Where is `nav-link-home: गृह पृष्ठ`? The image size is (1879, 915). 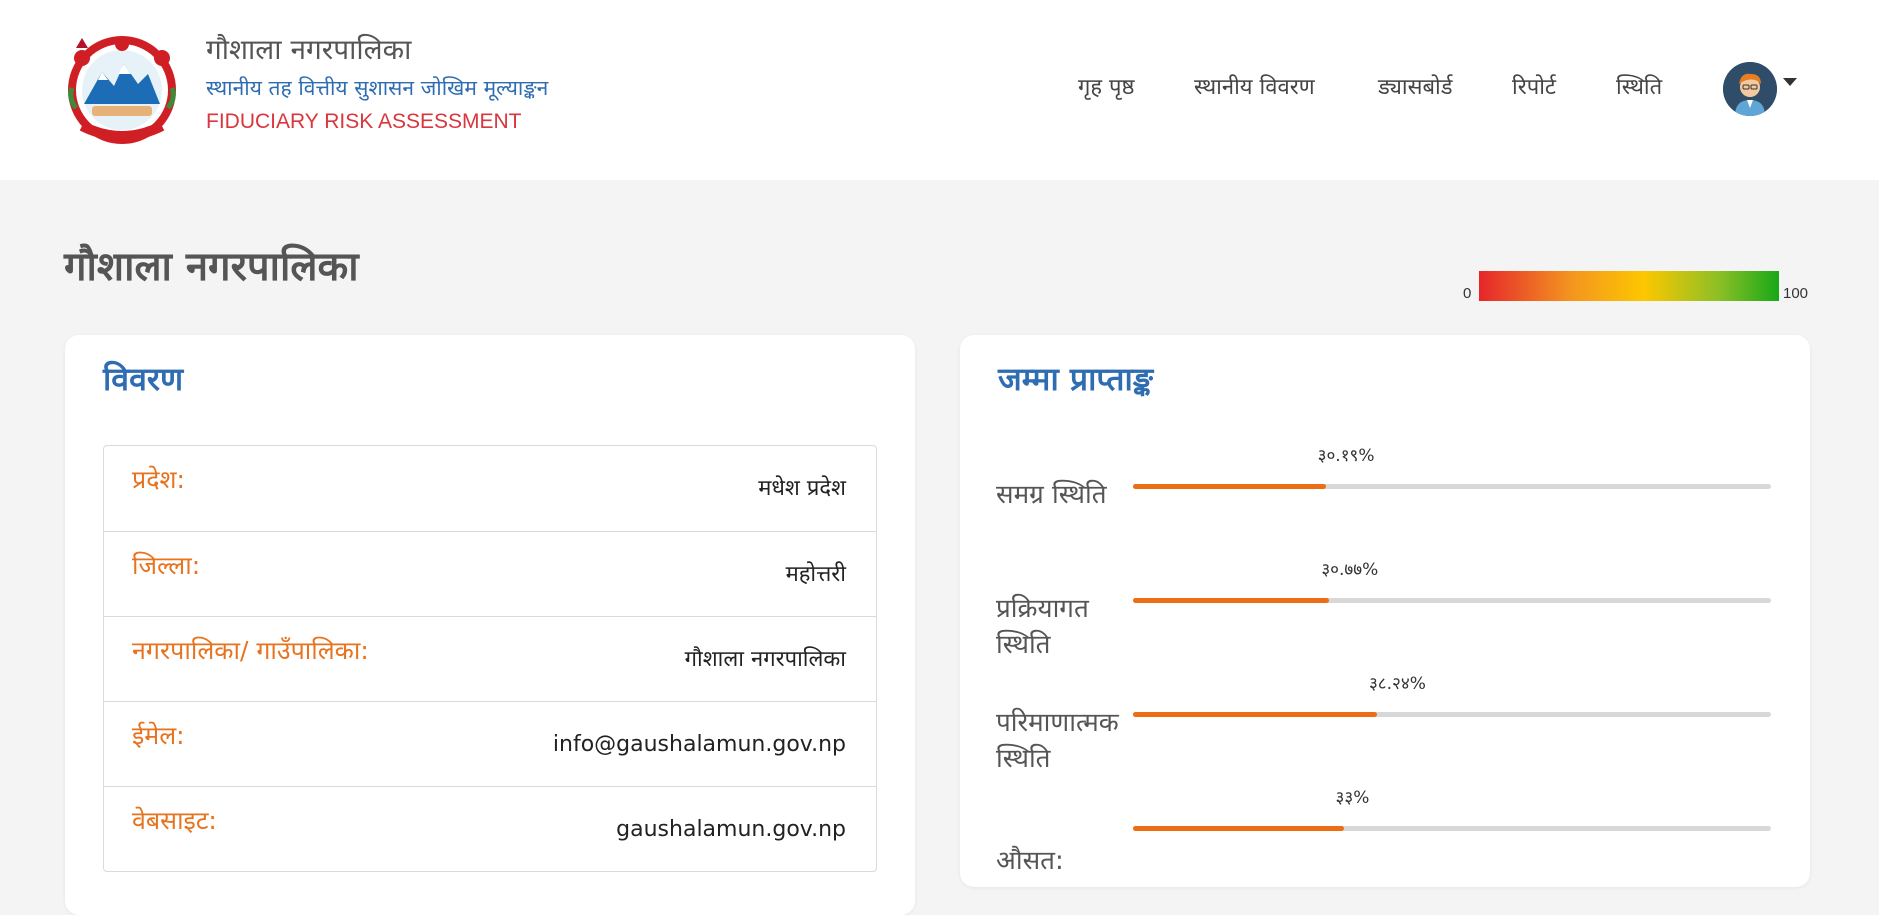 nav-link-home: गृह पृष्ठ is located at coordinates (1106, 88).